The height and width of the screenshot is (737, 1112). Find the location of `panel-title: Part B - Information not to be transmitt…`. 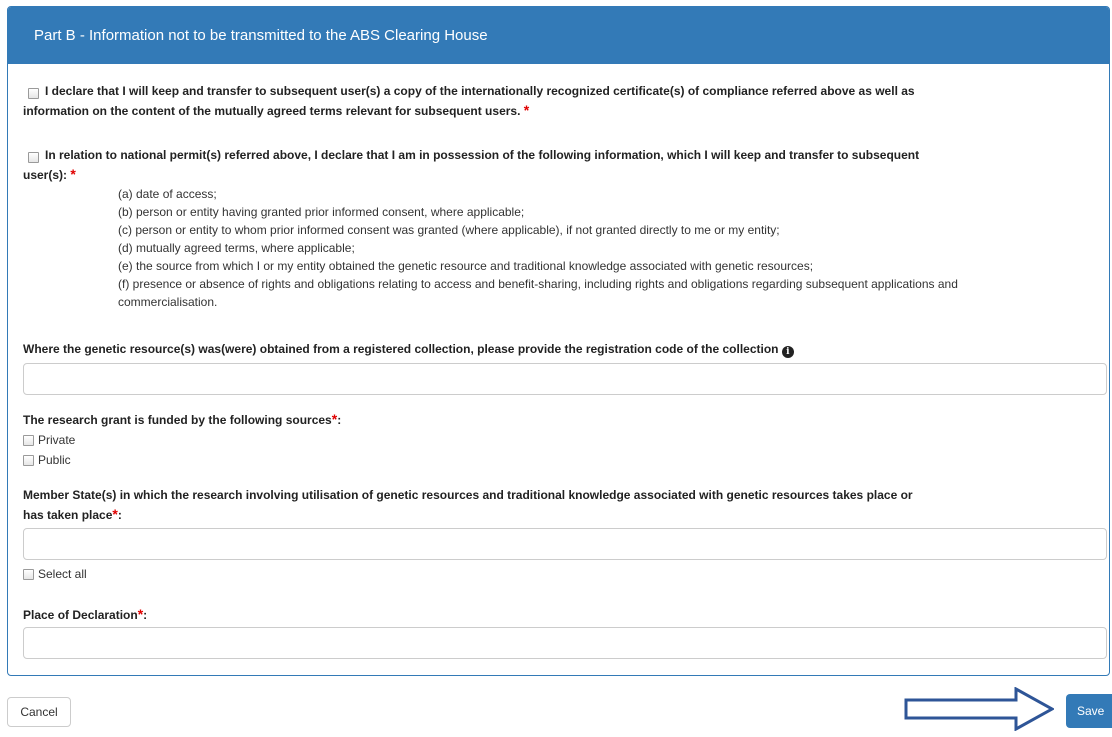

panel-title: Part B - Information not to be transmitt… is located at coordinates (558, 35).